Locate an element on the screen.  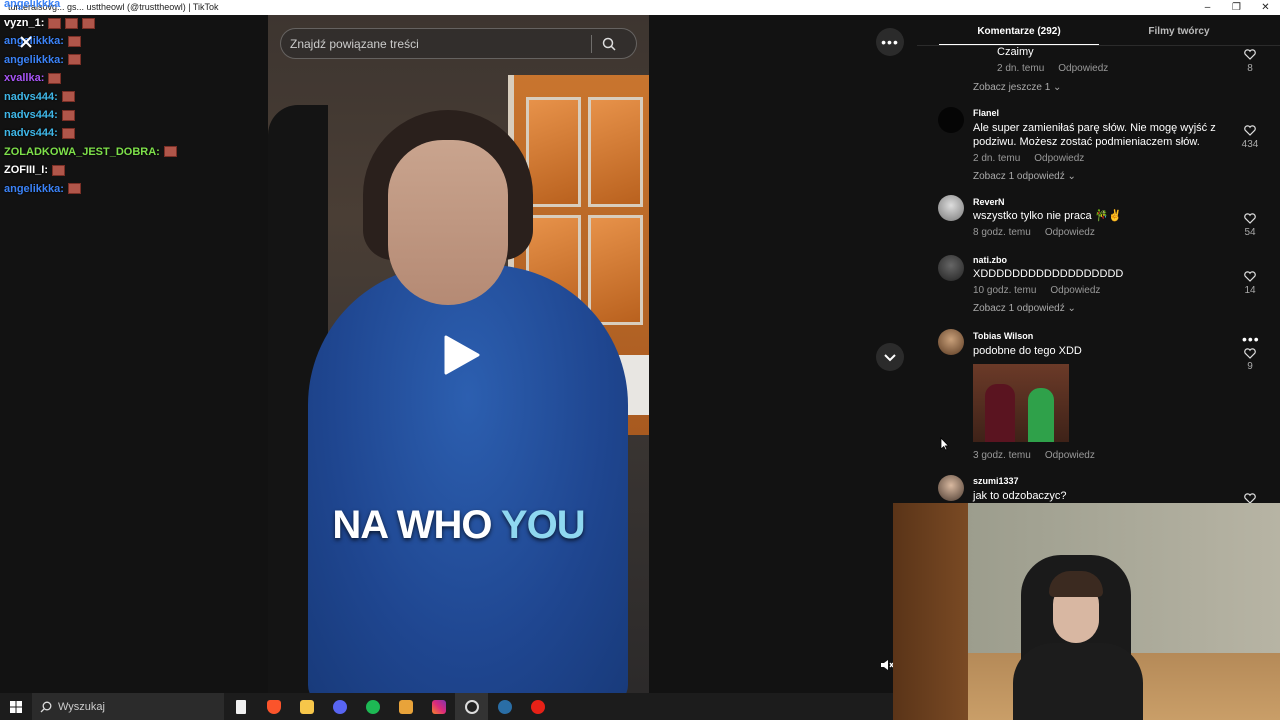
steam-icon is located at coordinates (504, 706).